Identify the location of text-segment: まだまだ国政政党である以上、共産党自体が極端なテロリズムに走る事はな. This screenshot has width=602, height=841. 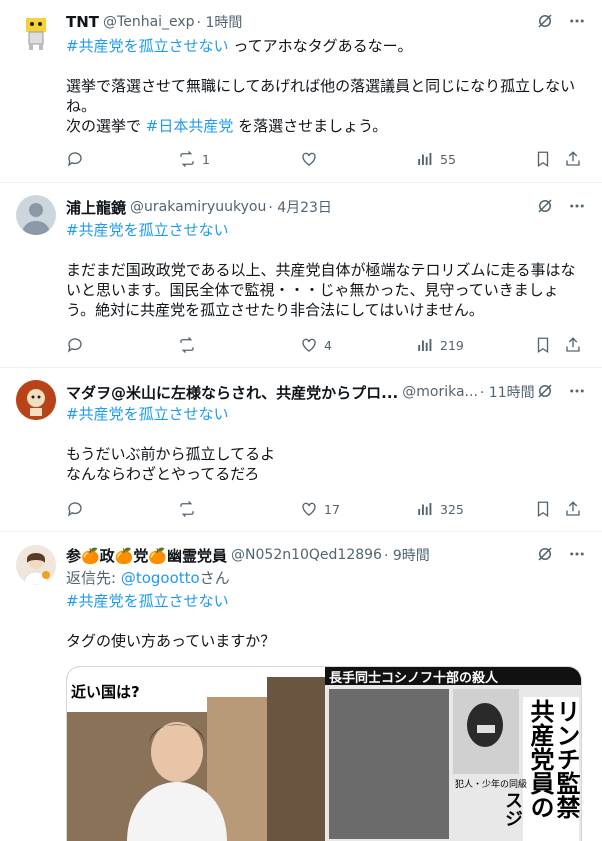
(321, 270).